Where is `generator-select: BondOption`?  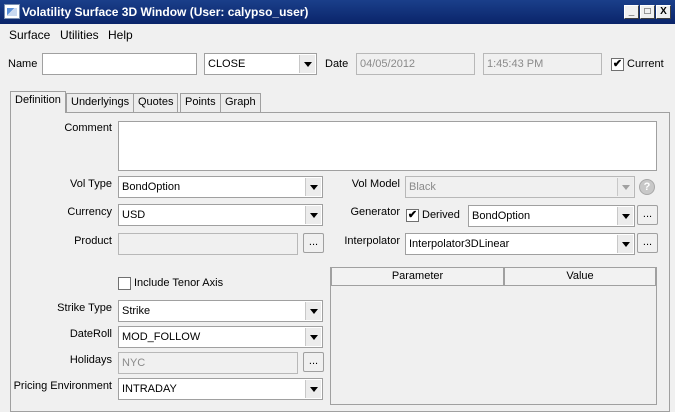 generator-select: BondOption is located at coordinates (551, 216).